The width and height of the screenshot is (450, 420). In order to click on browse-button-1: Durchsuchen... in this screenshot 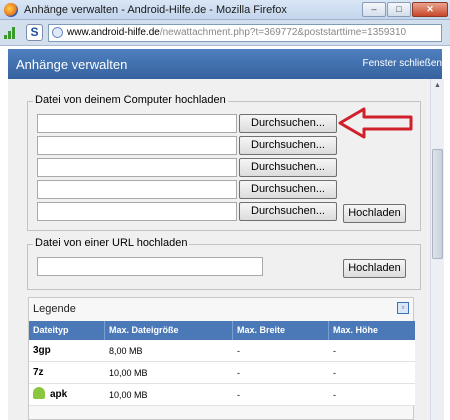, I will do `click(288, 123)`.